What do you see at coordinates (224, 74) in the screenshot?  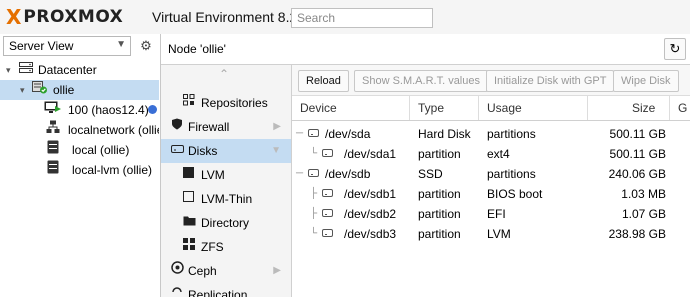 I see `scroll-up-icon: ⌃` at bounding box center [224, 74].